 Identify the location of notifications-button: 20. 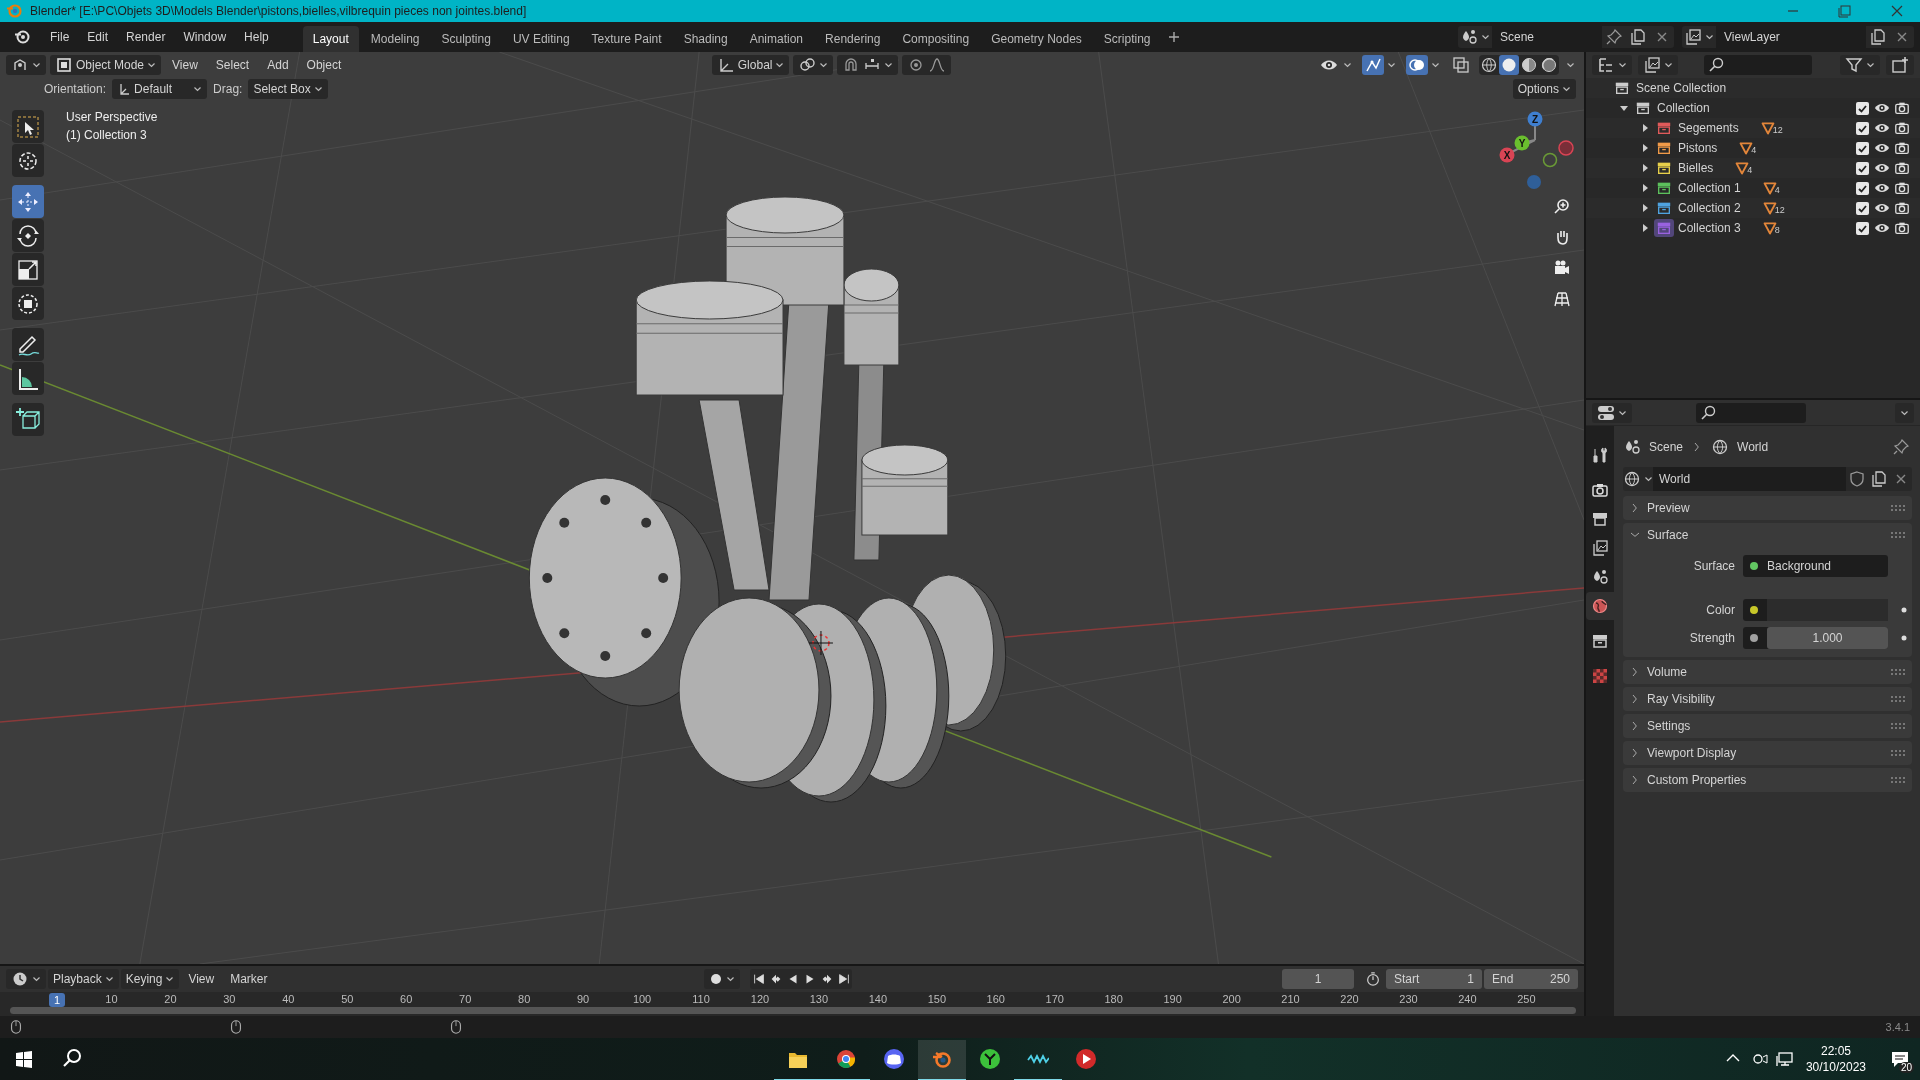
(1900, 1059).